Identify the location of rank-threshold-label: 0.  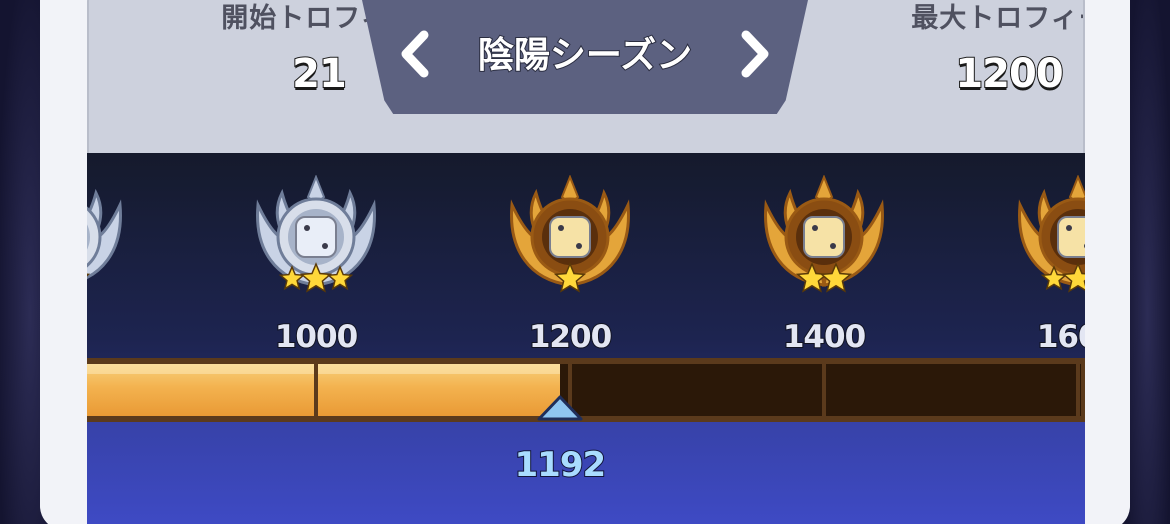
(109, 337).